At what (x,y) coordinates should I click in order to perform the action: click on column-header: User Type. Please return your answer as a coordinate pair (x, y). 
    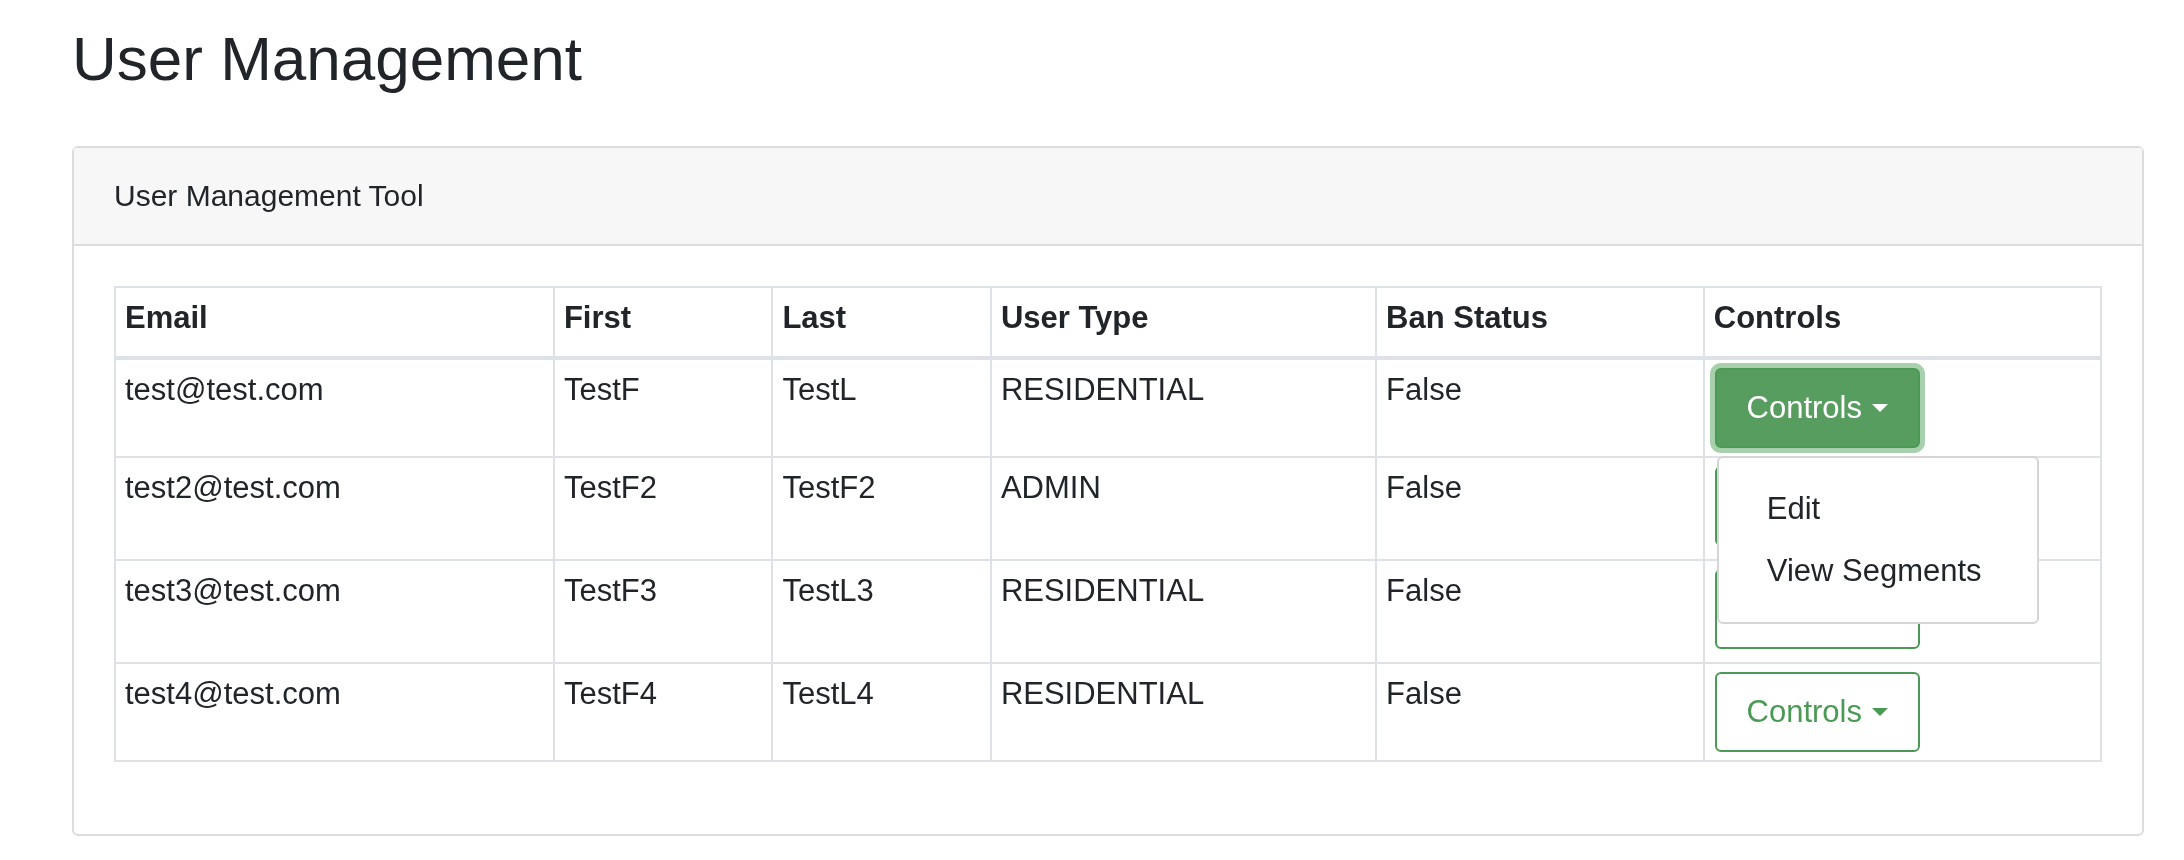
    Looking at the image, I should click on (1183, 323).